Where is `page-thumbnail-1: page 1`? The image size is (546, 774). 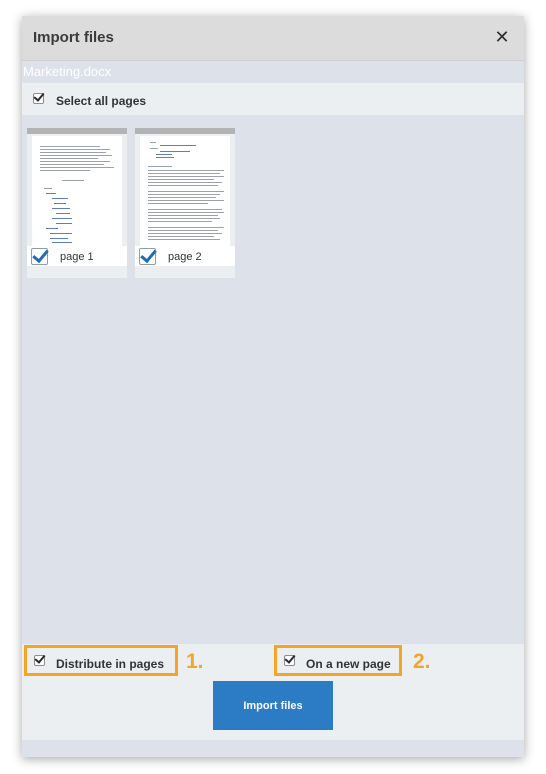 page-thumbnail-1: page 1 is located at coordinates (77, 203).